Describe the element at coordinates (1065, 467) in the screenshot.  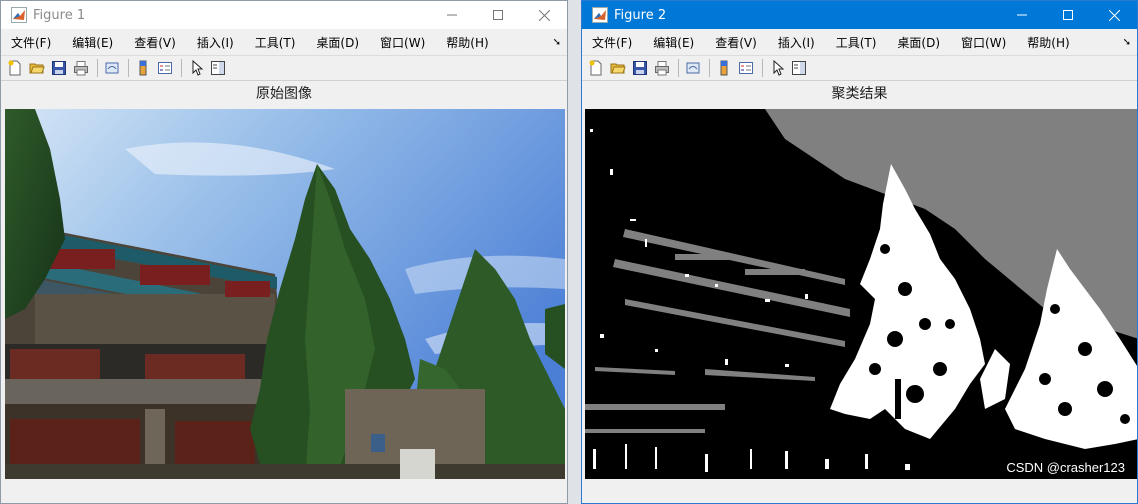
I see `watermark: CSDN @crasher123` at that location.